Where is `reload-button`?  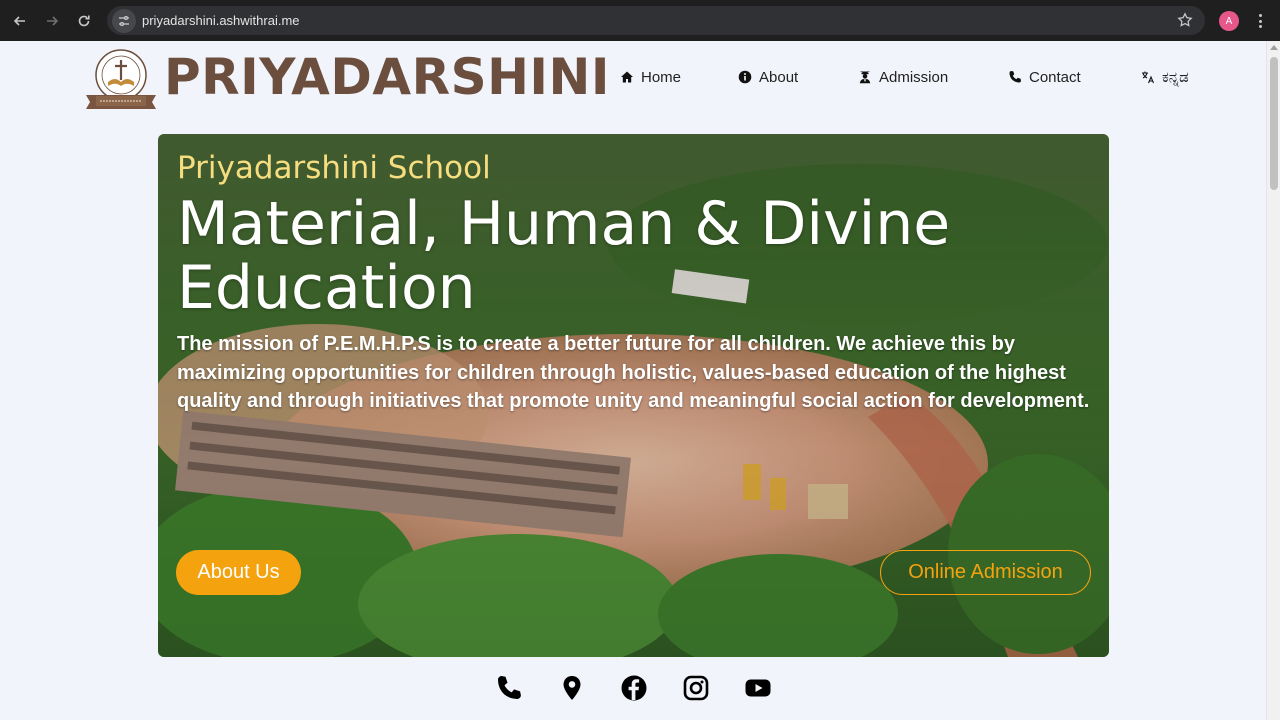 reload-button is located at coordinates (84, 21).